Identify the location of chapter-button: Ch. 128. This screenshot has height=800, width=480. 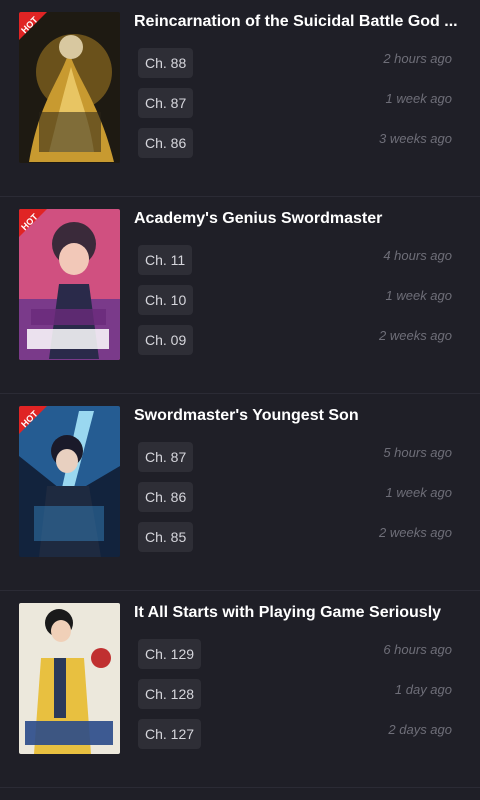
(170, 694).